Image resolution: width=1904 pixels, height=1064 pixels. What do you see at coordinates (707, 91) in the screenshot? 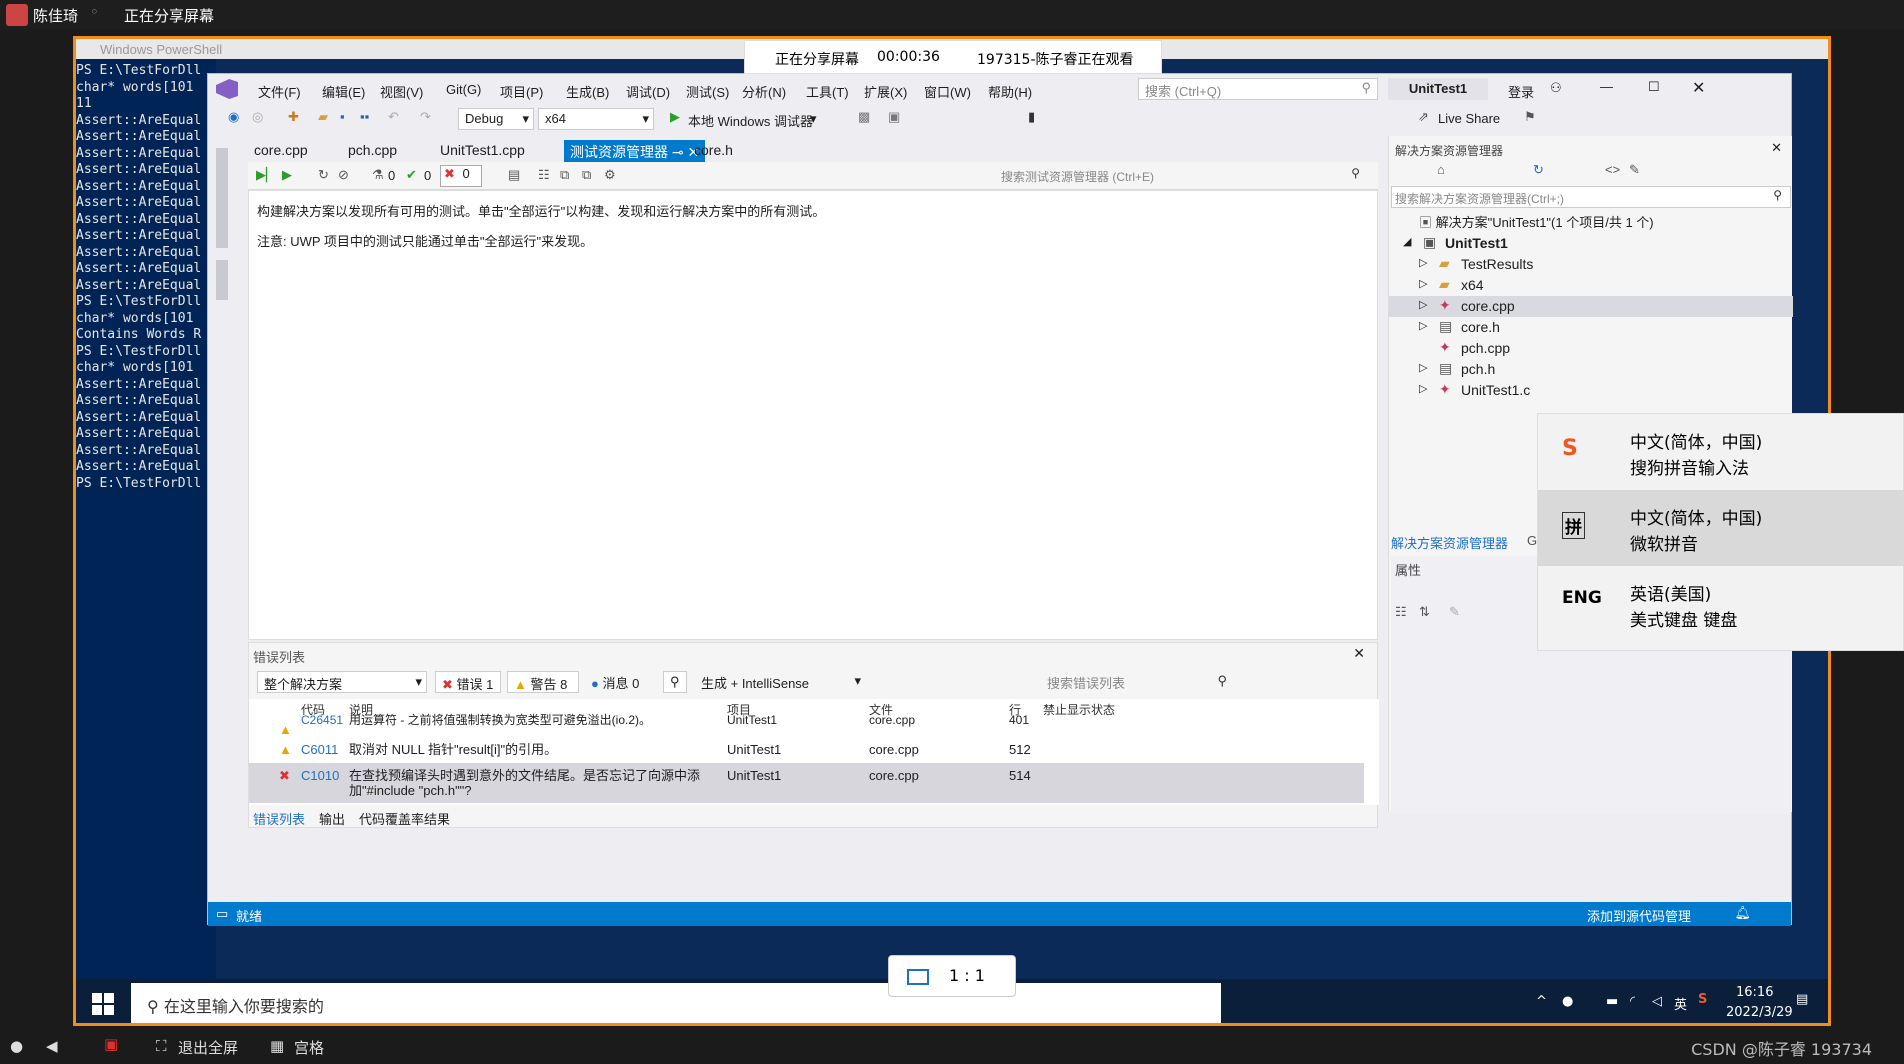
I see `menu-item: 测试(S)` at bounding box center [707, 91].